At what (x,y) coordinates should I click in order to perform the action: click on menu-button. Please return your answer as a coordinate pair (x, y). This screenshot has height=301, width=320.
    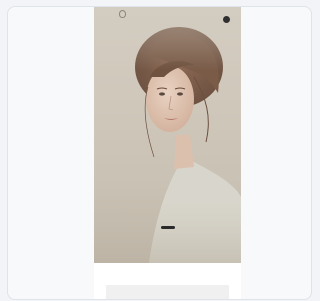
    Looking at the image, I should click on (226, 19).